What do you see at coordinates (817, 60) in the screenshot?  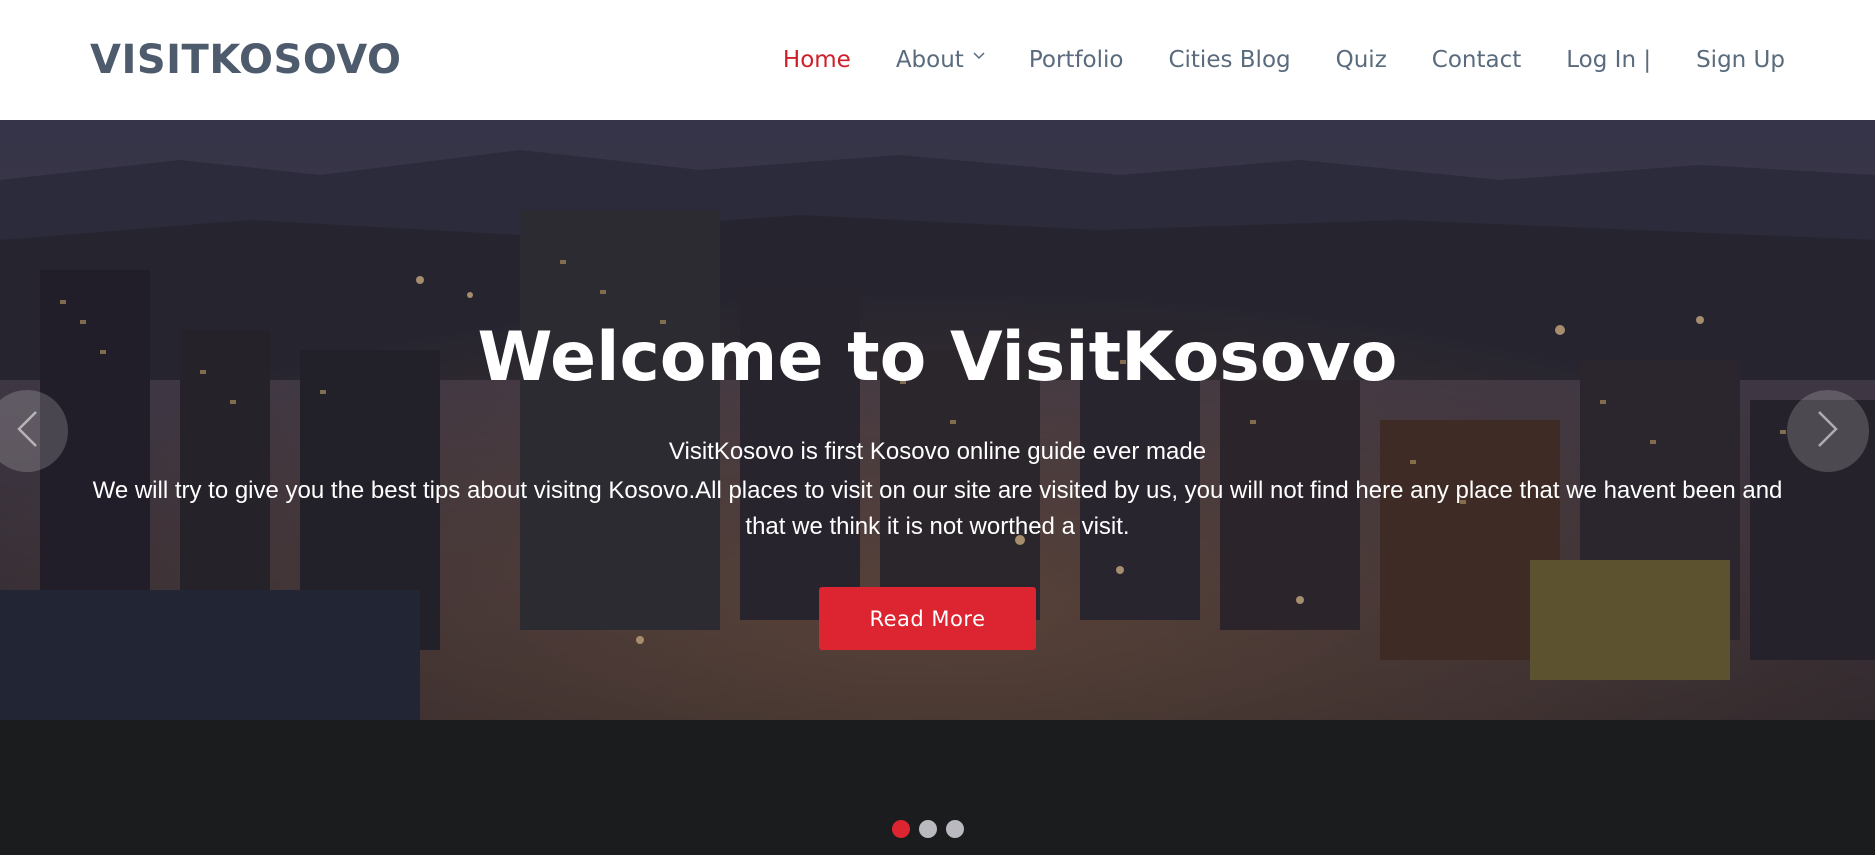 I see `nav-home: Home` at bounding box center [817, 60].